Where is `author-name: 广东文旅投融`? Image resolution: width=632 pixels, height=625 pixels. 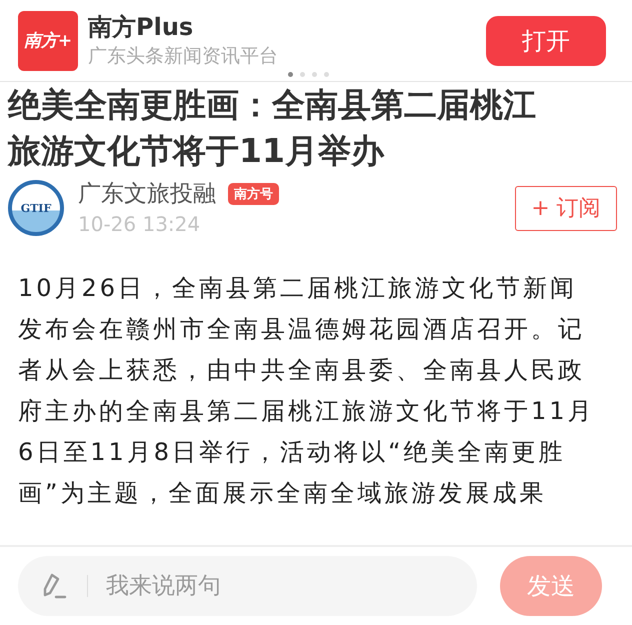
author-name: 广东文旅投融 is located at coordinates (147, 194).